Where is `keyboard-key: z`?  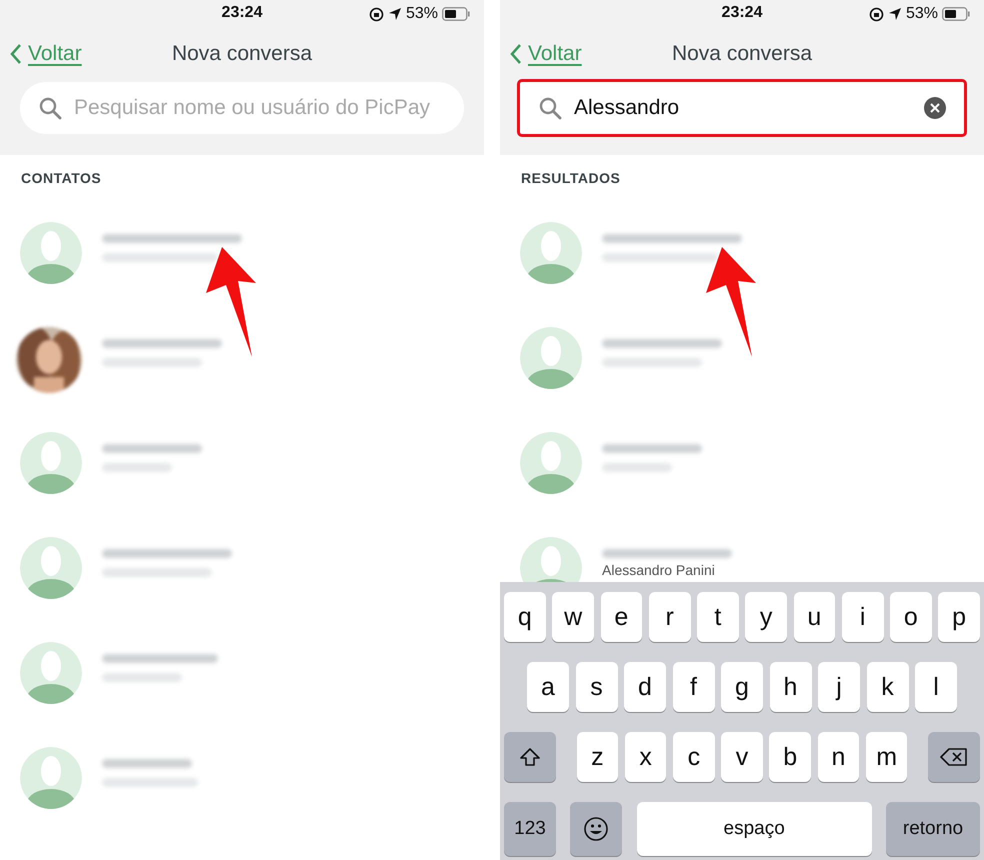 keyboard-key: z is located at coordinates (597, 757).